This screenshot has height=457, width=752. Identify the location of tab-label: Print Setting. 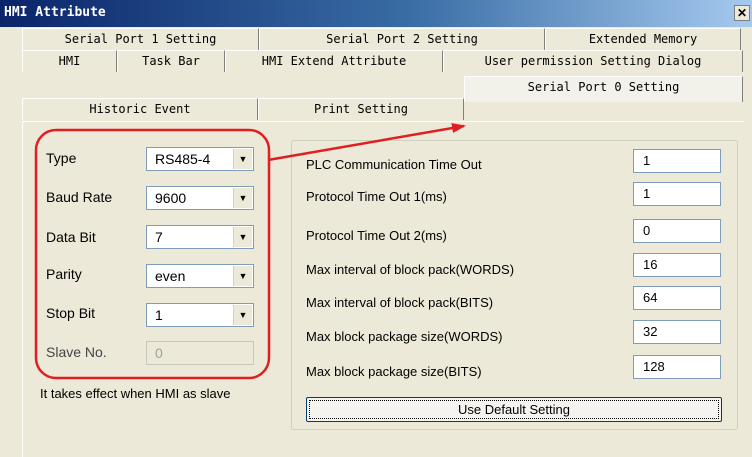
(361, 109).